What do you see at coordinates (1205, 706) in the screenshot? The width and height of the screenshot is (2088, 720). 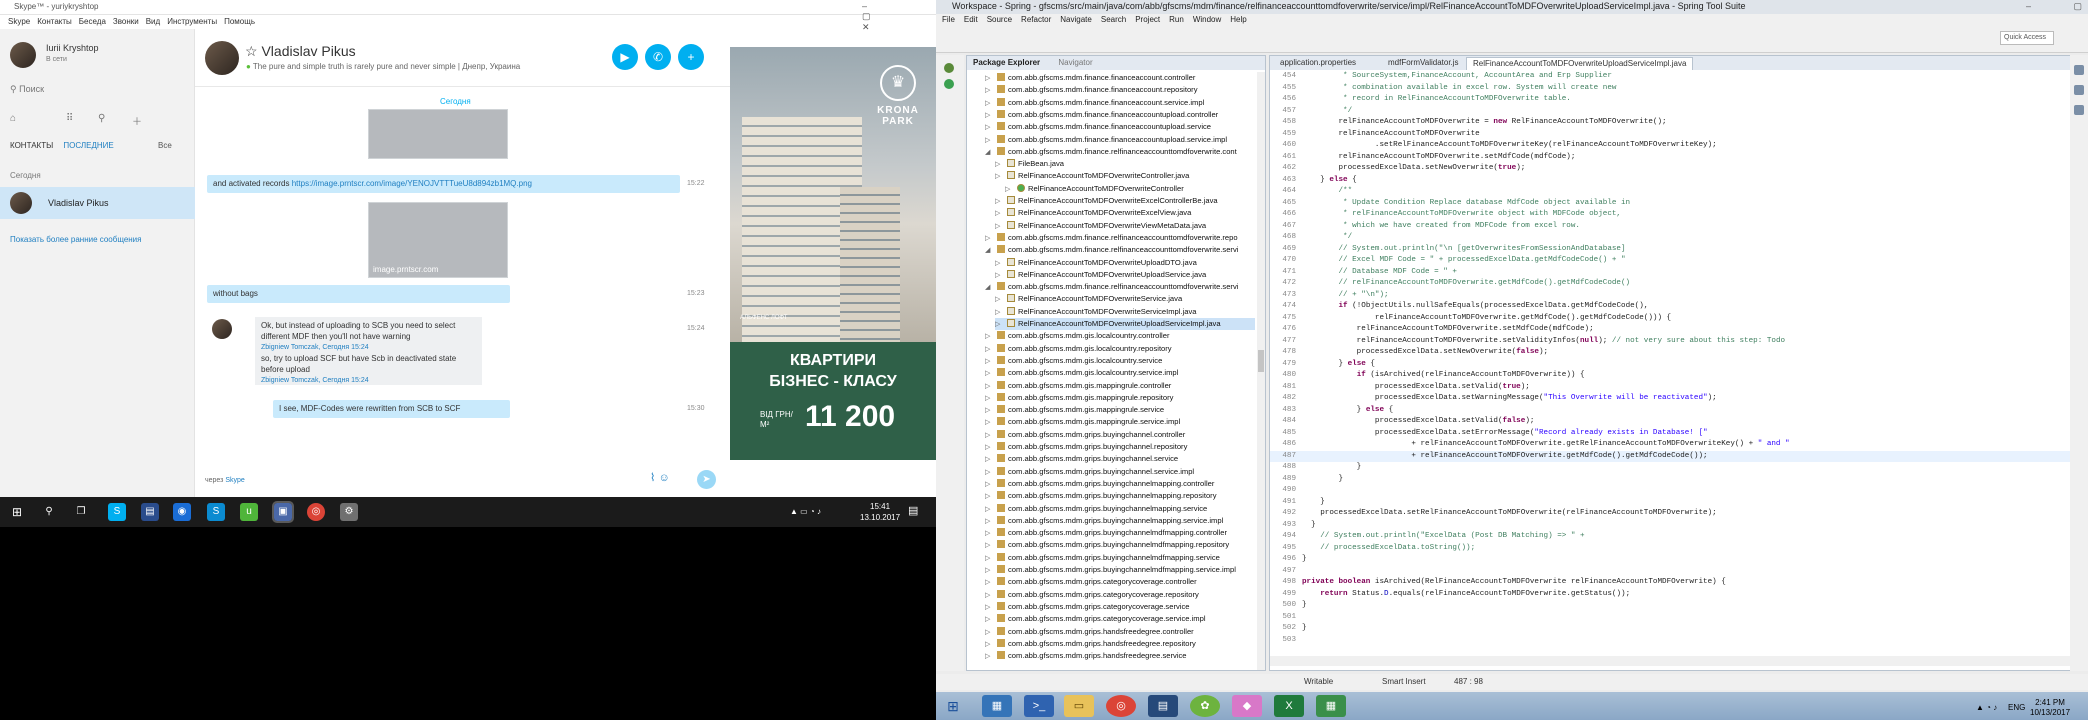 I see `spring-tool-suite-icon: ✿` at bounding box center [1205, 706].